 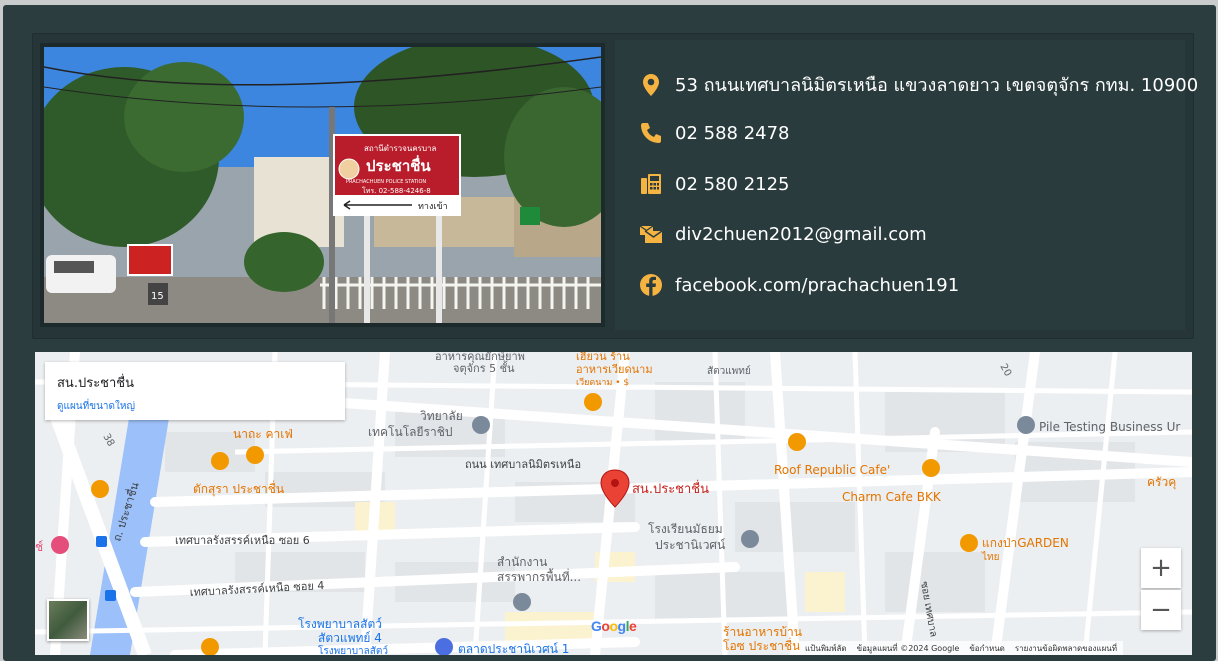 I want to click on restaurant-label-1: ร้านอาหารบ้าน, so click(x=762, y=632).